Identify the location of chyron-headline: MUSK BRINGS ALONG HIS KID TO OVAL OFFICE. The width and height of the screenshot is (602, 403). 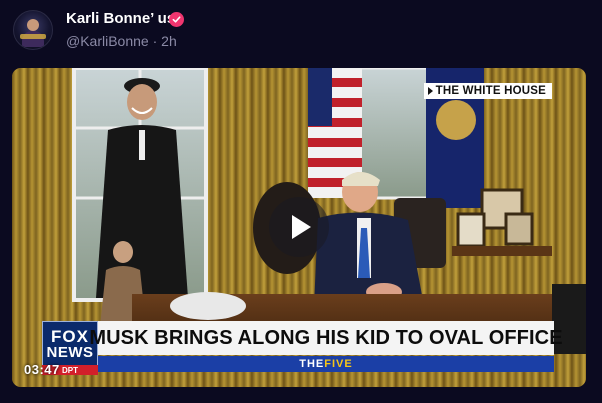
(326, 338).